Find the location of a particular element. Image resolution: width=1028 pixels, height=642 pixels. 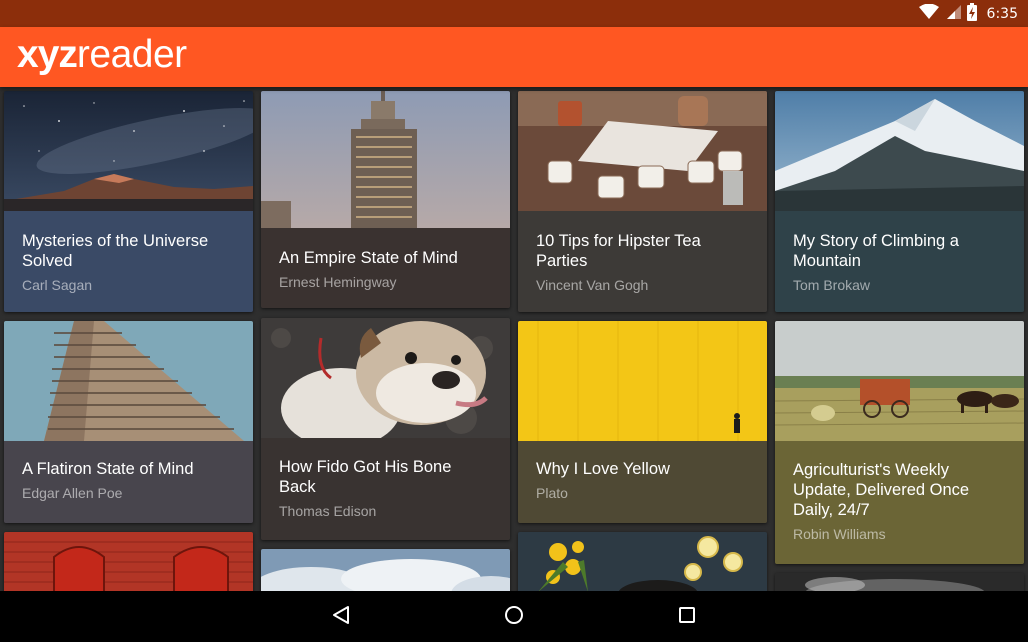

article-card: Why I Love Yellow Plato is located at coordinates (642, 422).